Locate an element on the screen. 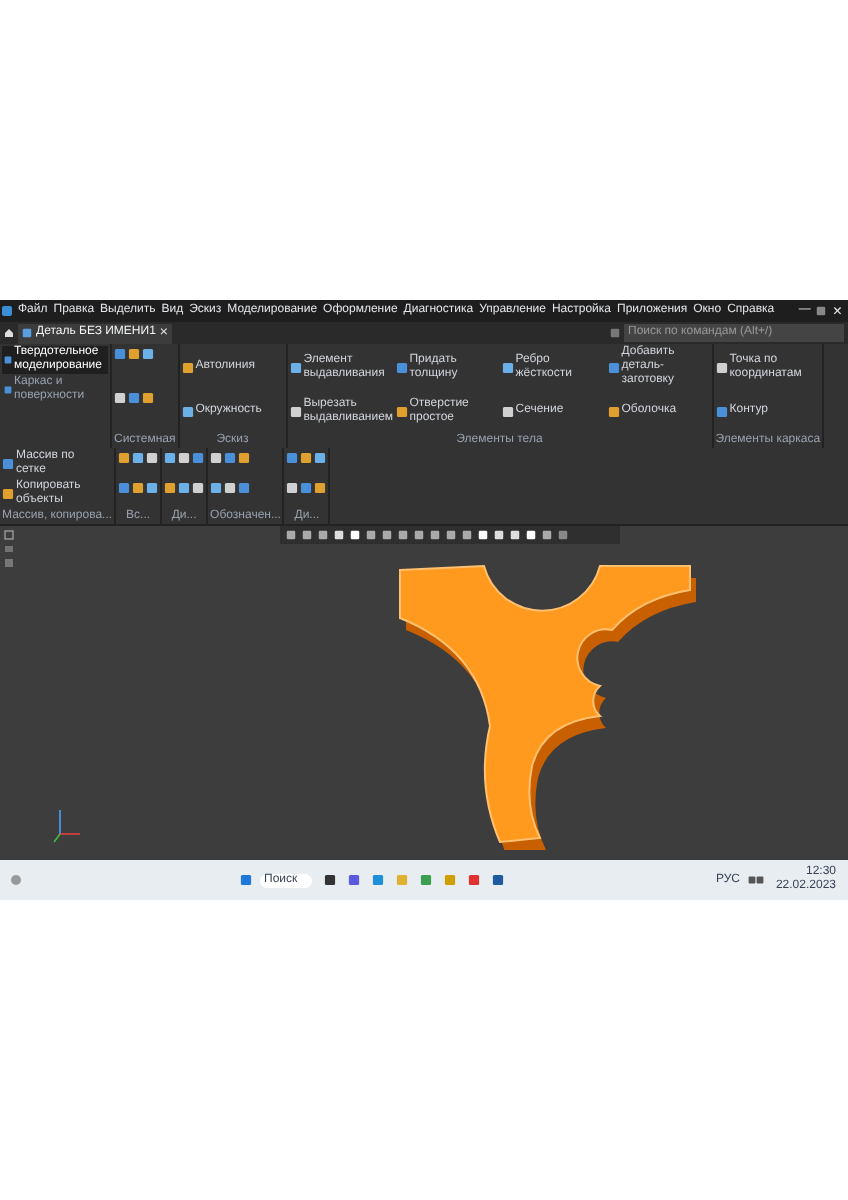 The width and height of the screenshot is (848, 1200). close-button: × is located at coordinates (837, 311).